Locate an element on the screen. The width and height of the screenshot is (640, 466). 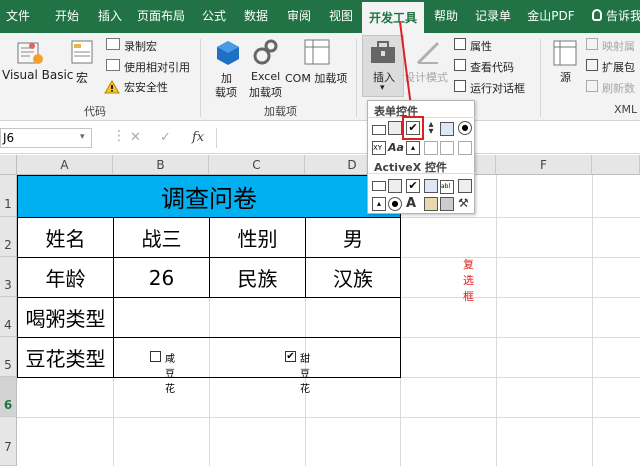
lightbulb-icon is located at coordinates (597, 15).